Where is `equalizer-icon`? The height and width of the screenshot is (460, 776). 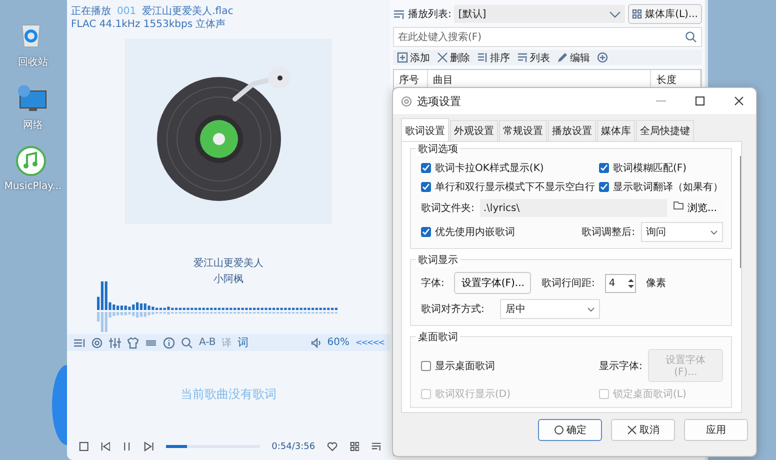 equalizer-icon is located at coordinates (115, 342).